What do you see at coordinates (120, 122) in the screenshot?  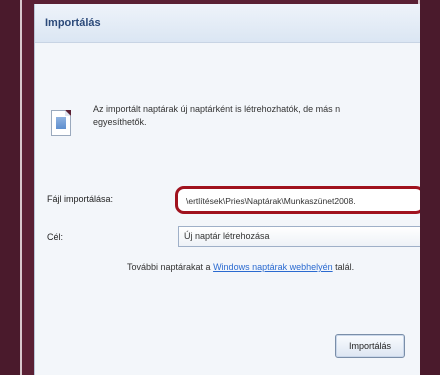 I see `info-line-2: egyesíthetők.` at bounding box center [120, 122].